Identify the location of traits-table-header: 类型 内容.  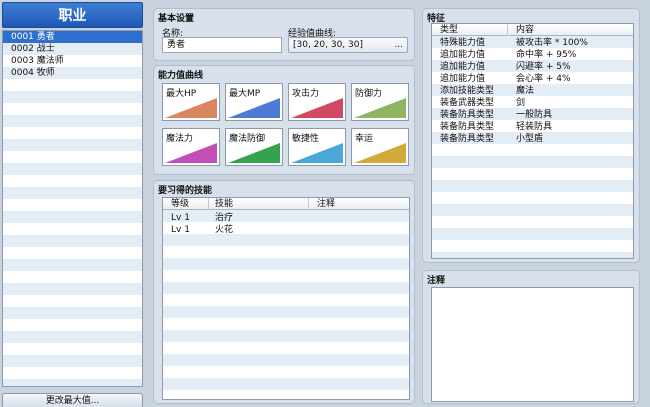
(532, 30).